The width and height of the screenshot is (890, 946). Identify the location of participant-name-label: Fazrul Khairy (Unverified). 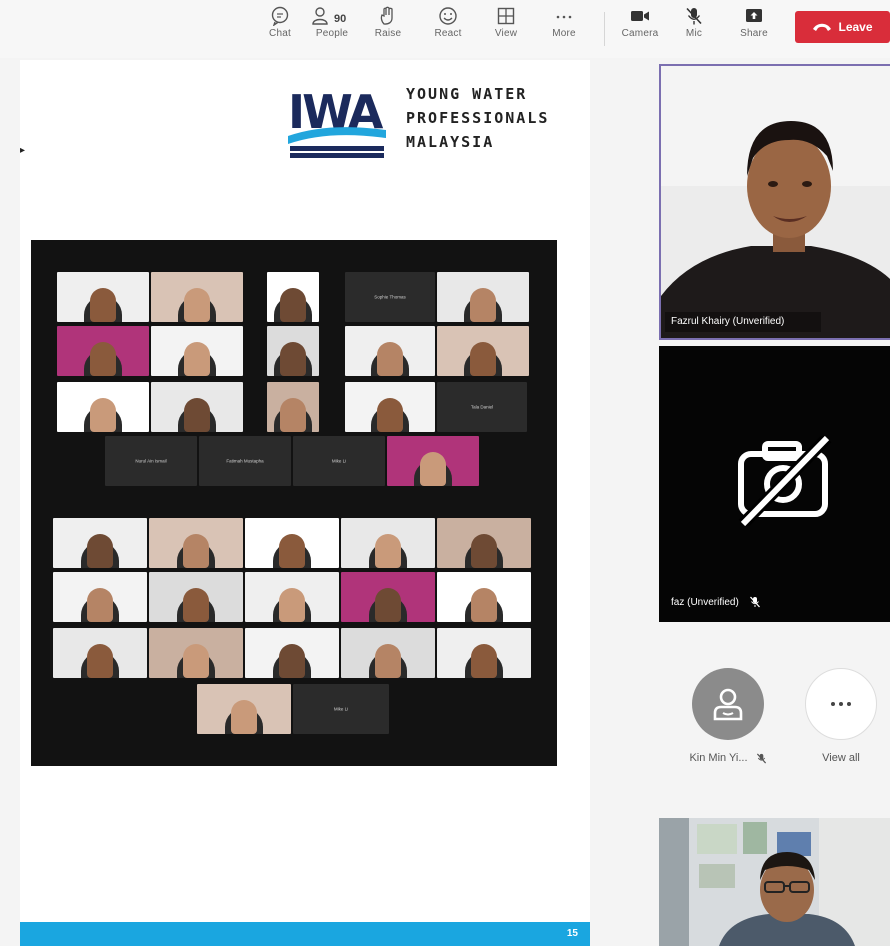
(728, 321).